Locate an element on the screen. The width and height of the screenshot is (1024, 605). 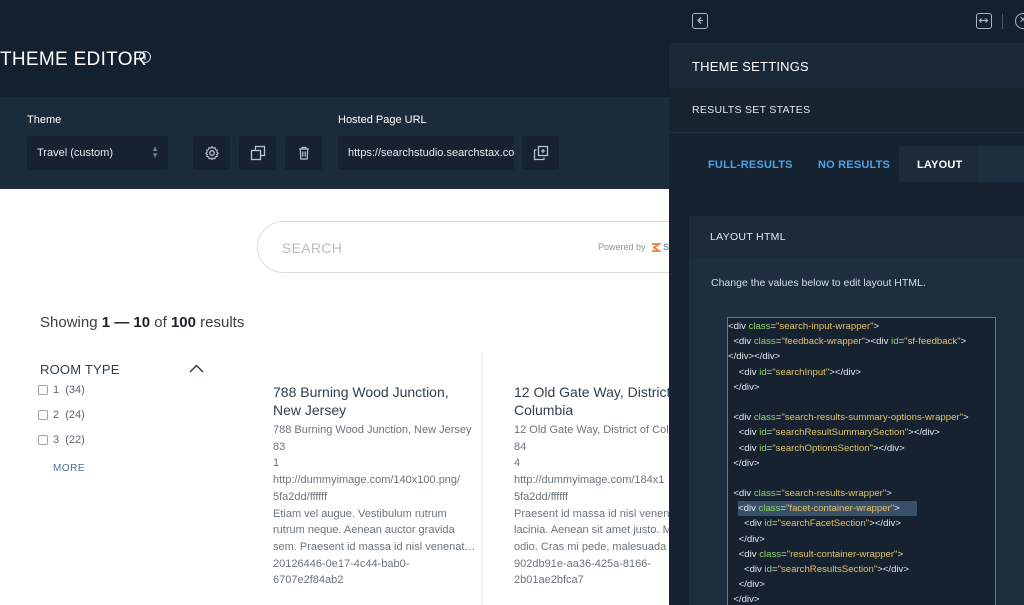
facet-option-count: (24) is located at coordinates (75, 415).